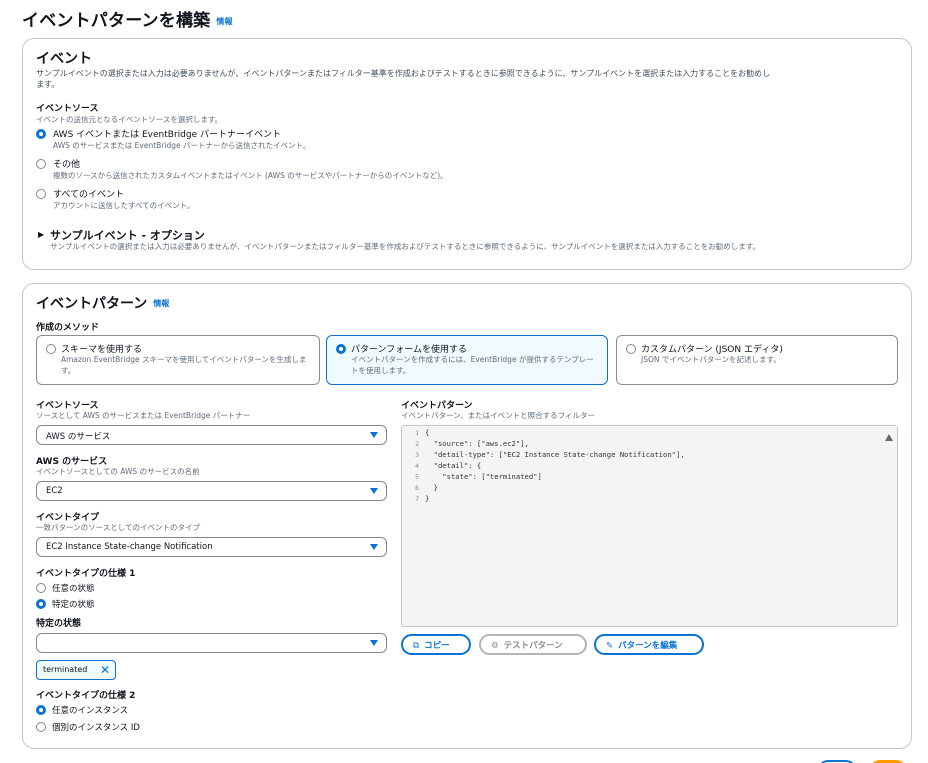 This screenshot has height=763, width=928. What do you see at coordinates (124, 205) in the screenshot?
I see `radio-all-events-desc: アカウントに送信したすべてのイベント。` at bounding box center [124, 205].